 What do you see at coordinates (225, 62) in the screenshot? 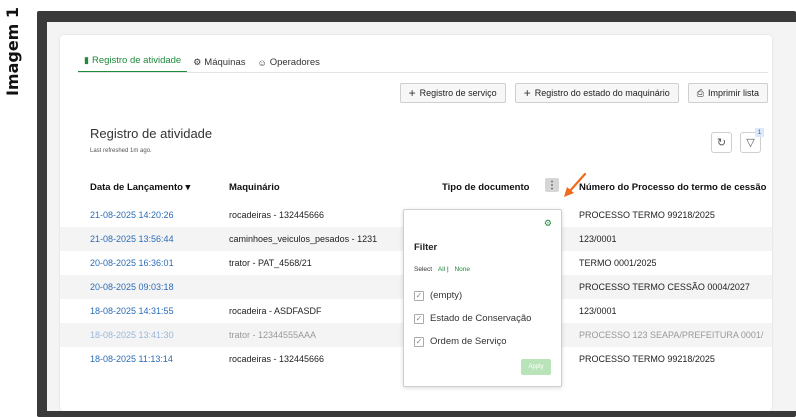
I see `tab-label: Máquinas` at bounding box center [225, 62].